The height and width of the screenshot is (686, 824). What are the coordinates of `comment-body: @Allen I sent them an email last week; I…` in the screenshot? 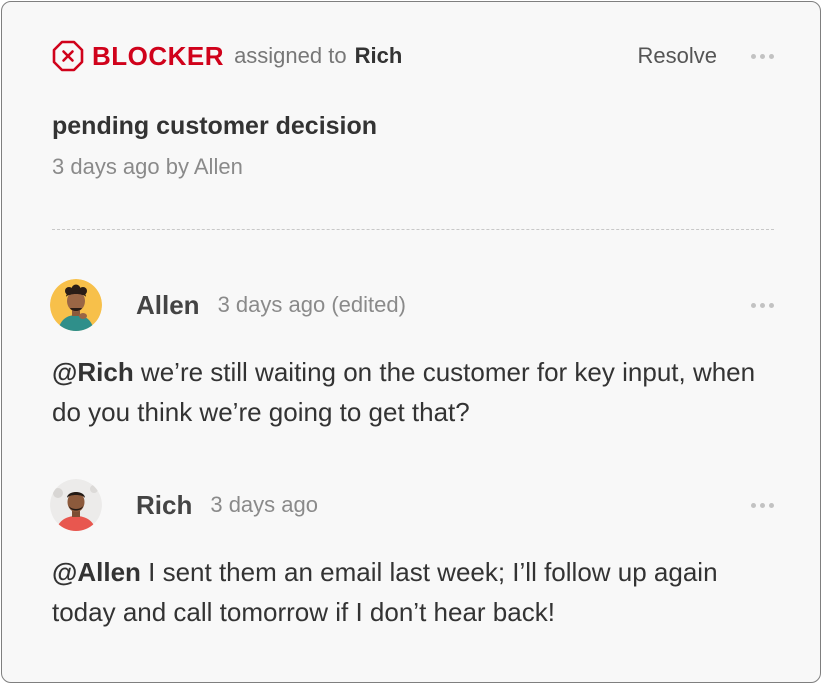 It's located at (416, 592).